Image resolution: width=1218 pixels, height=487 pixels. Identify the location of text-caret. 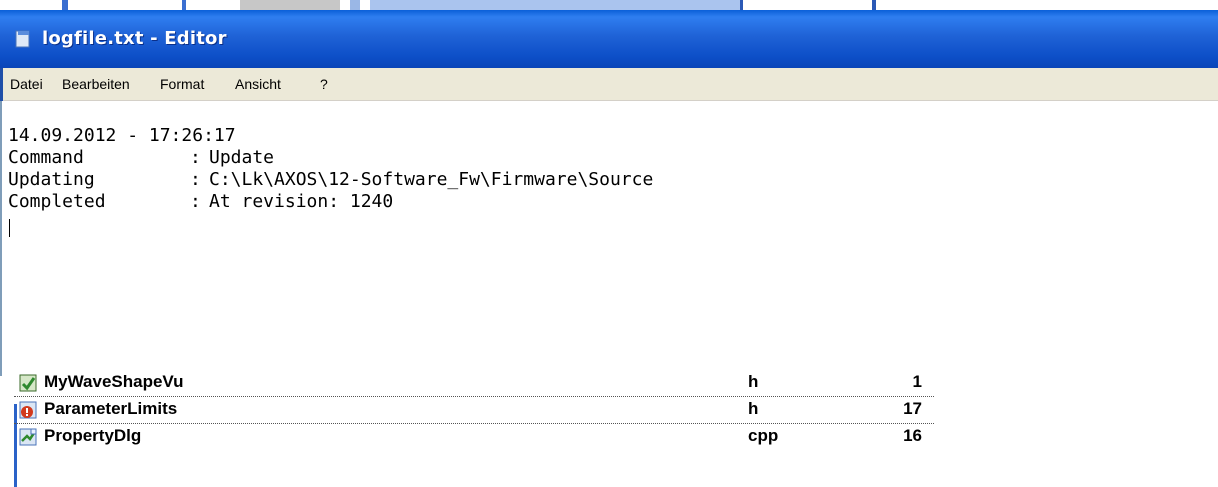
(9, 228).